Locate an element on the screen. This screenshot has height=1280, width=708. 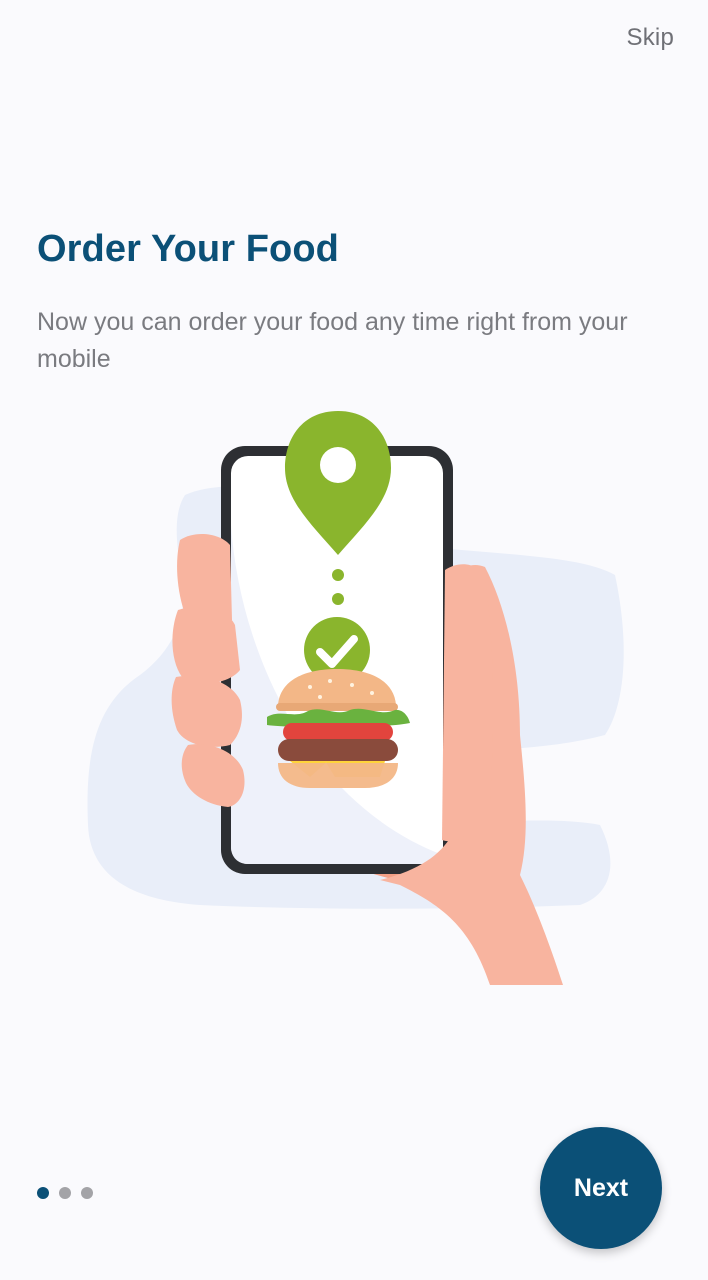
page-dot-active is located at coordinates (43, 1193).